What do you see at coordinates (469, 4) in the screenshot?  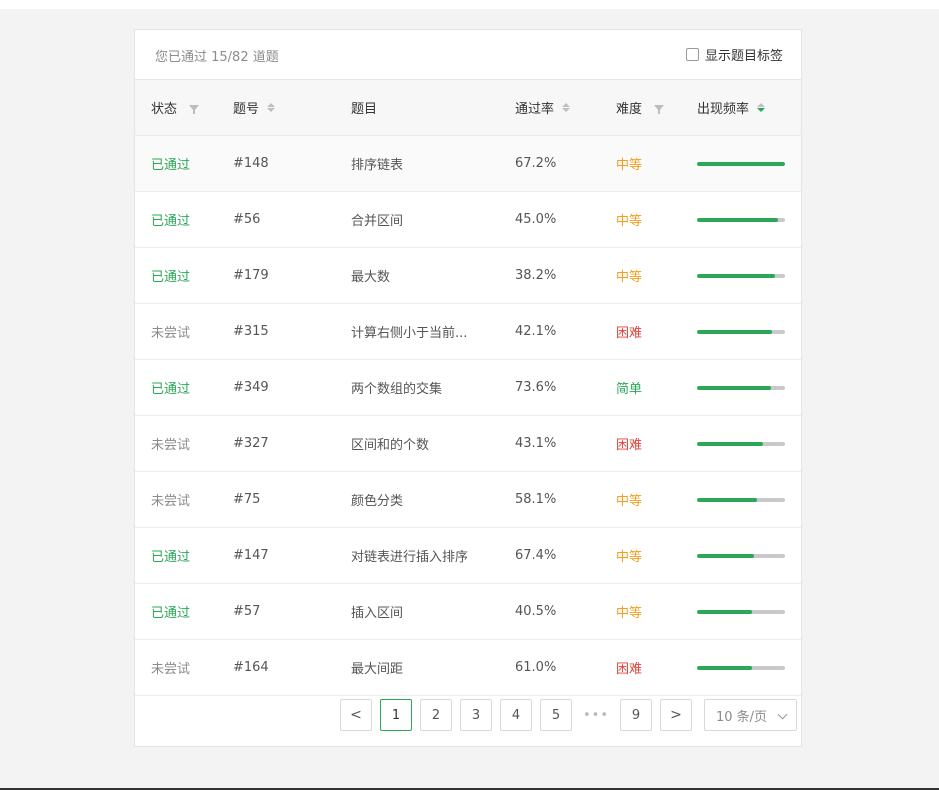 I see `top-bar` at bounding box center [469, 4].